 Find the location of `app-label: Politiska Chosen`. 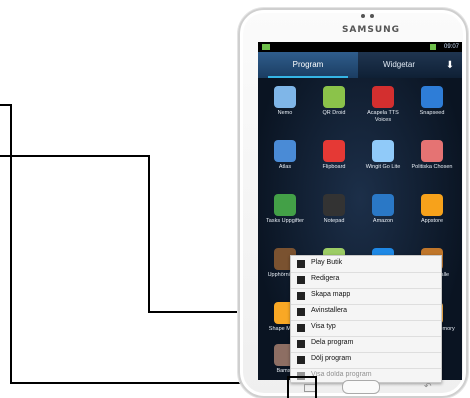

app-label: Politiska Chosen is located at coordinates (432, 167).